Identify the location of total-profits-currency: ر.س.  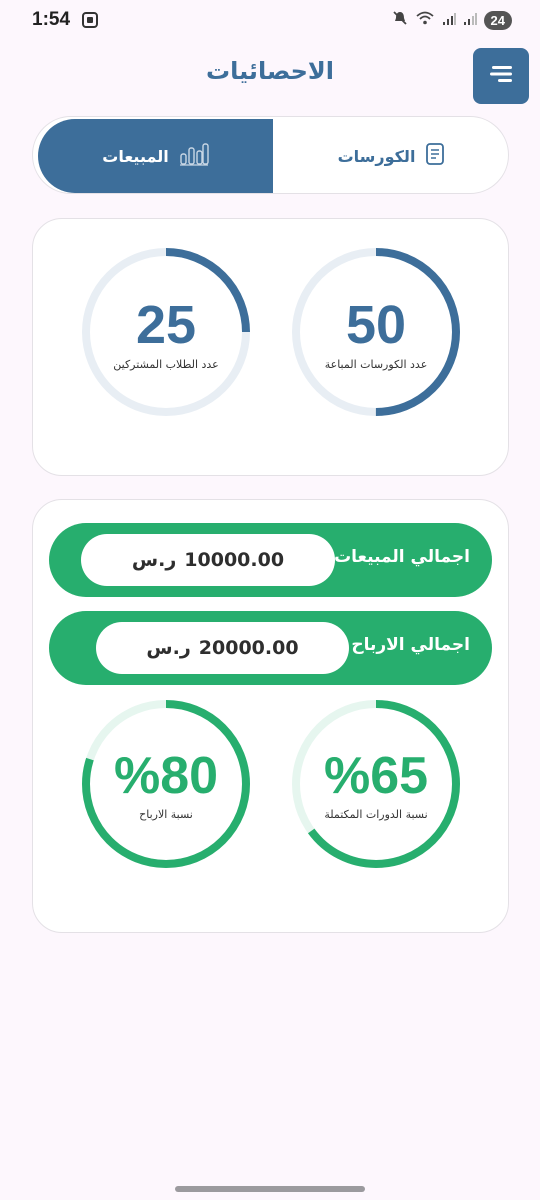
(168, 648).